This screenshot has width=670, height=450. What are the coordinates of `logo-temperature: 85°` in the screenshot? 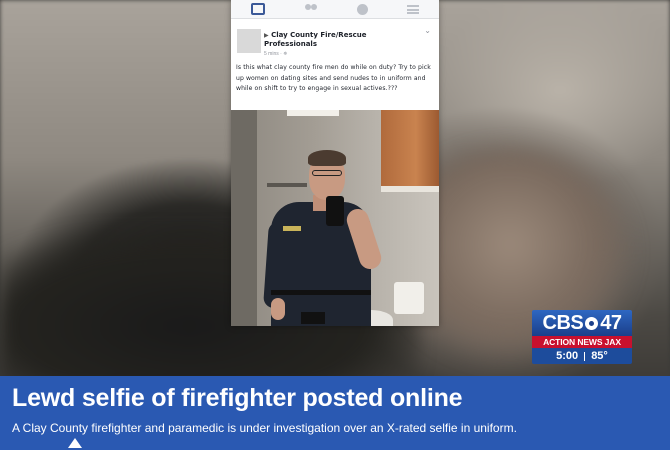 It's located at (599, 356).